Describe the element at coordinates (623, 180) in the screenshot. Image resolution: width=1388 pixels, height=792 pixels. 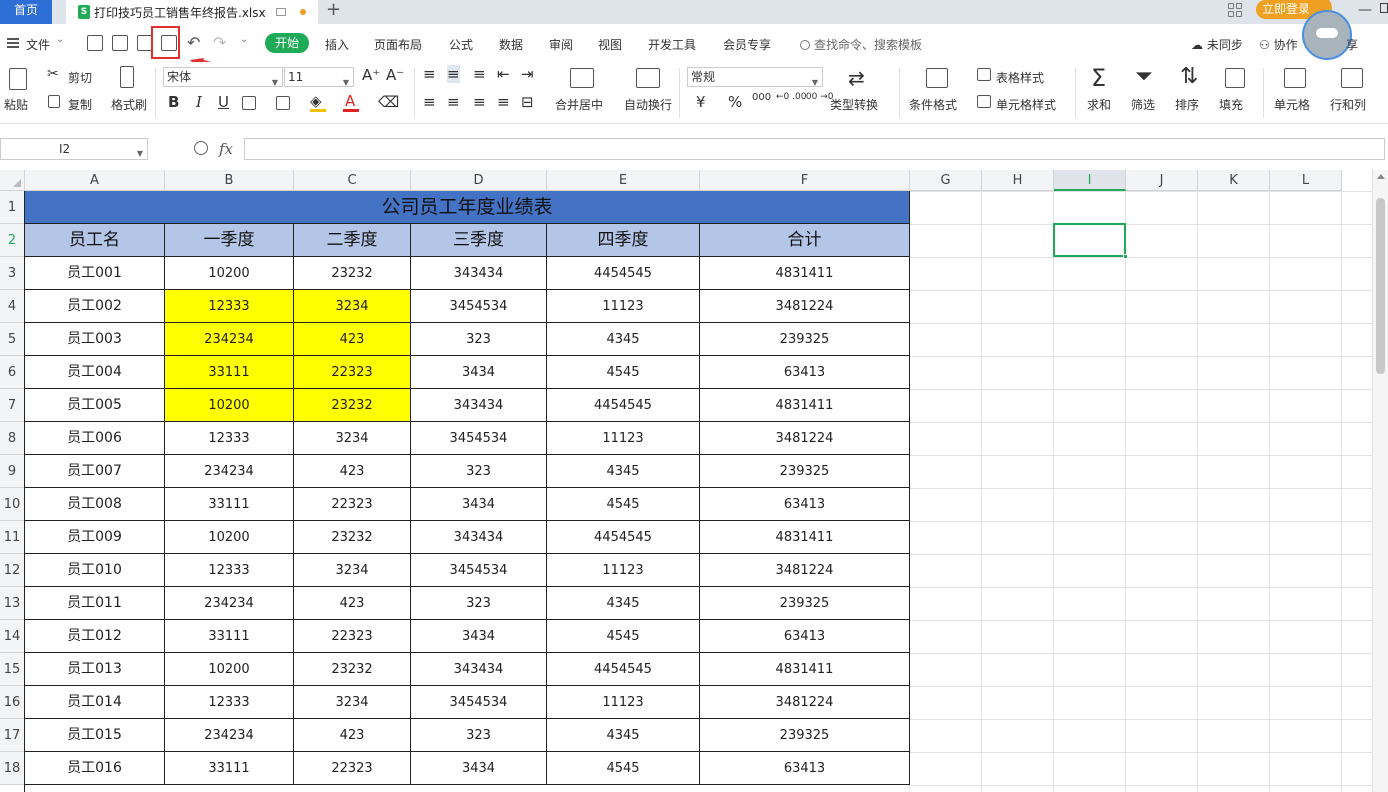
I see `column-header-e: E` at that location.